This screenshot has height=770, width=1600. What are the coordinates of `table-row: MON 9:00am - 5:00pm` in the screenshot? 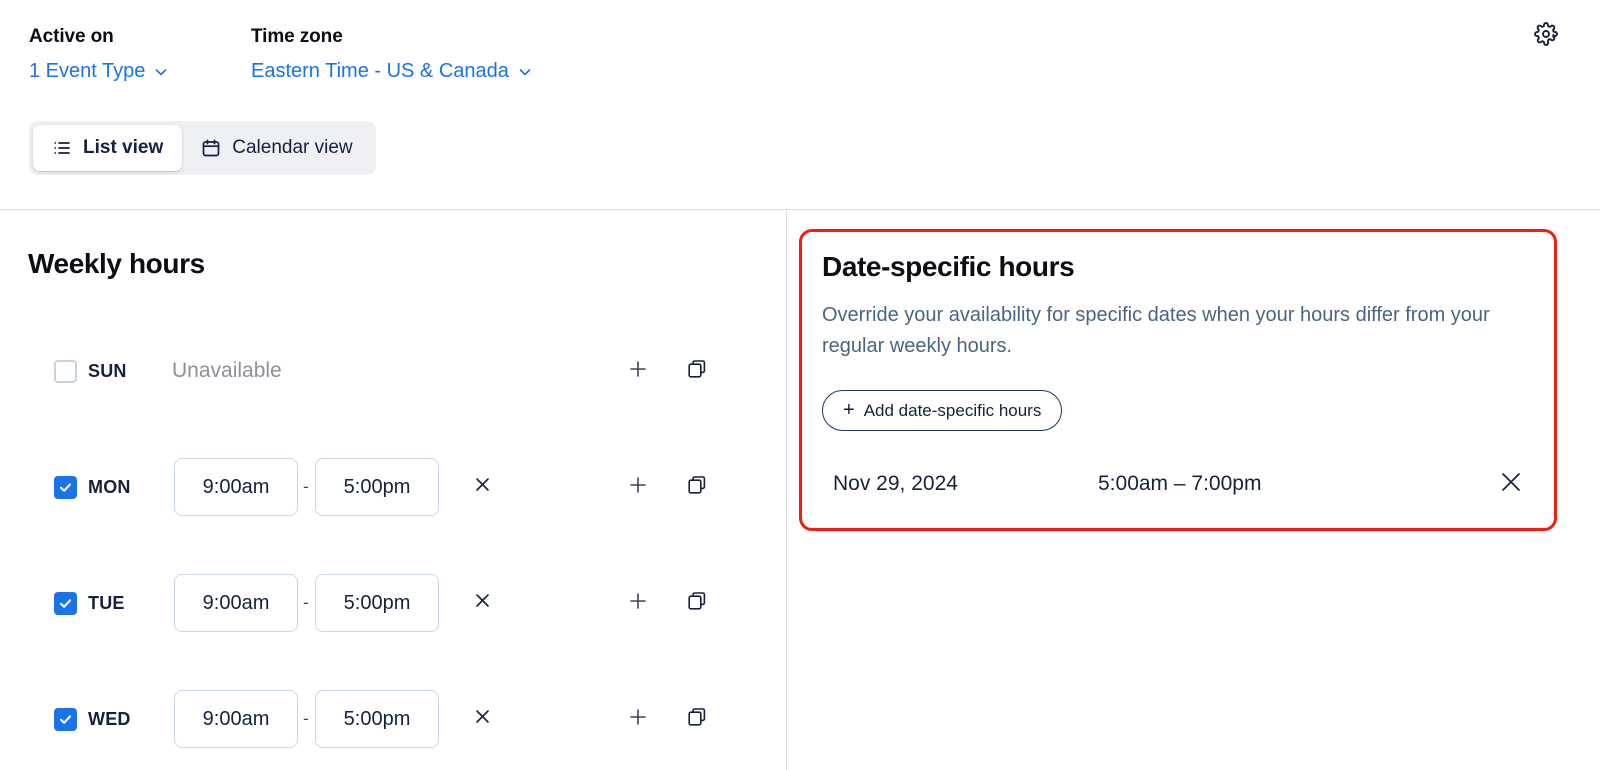 It's located at (393, 487).